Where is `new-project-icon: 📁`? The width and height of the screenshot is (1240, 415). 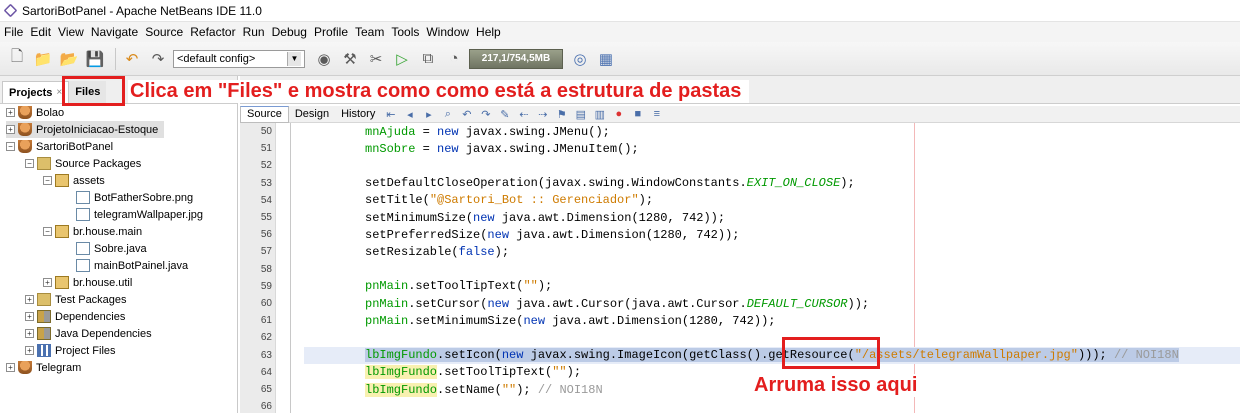
new-project-icon: 📁 is located at coordinates (43, 59).